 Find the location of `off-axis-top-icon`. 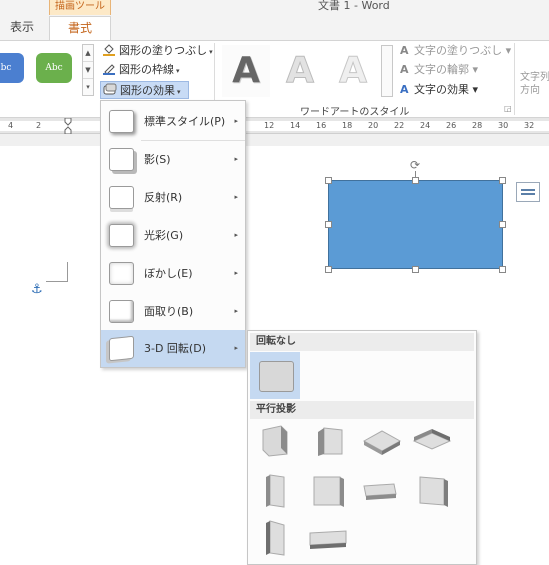

off-axis-top-icon is located at coordinates (380, 491).